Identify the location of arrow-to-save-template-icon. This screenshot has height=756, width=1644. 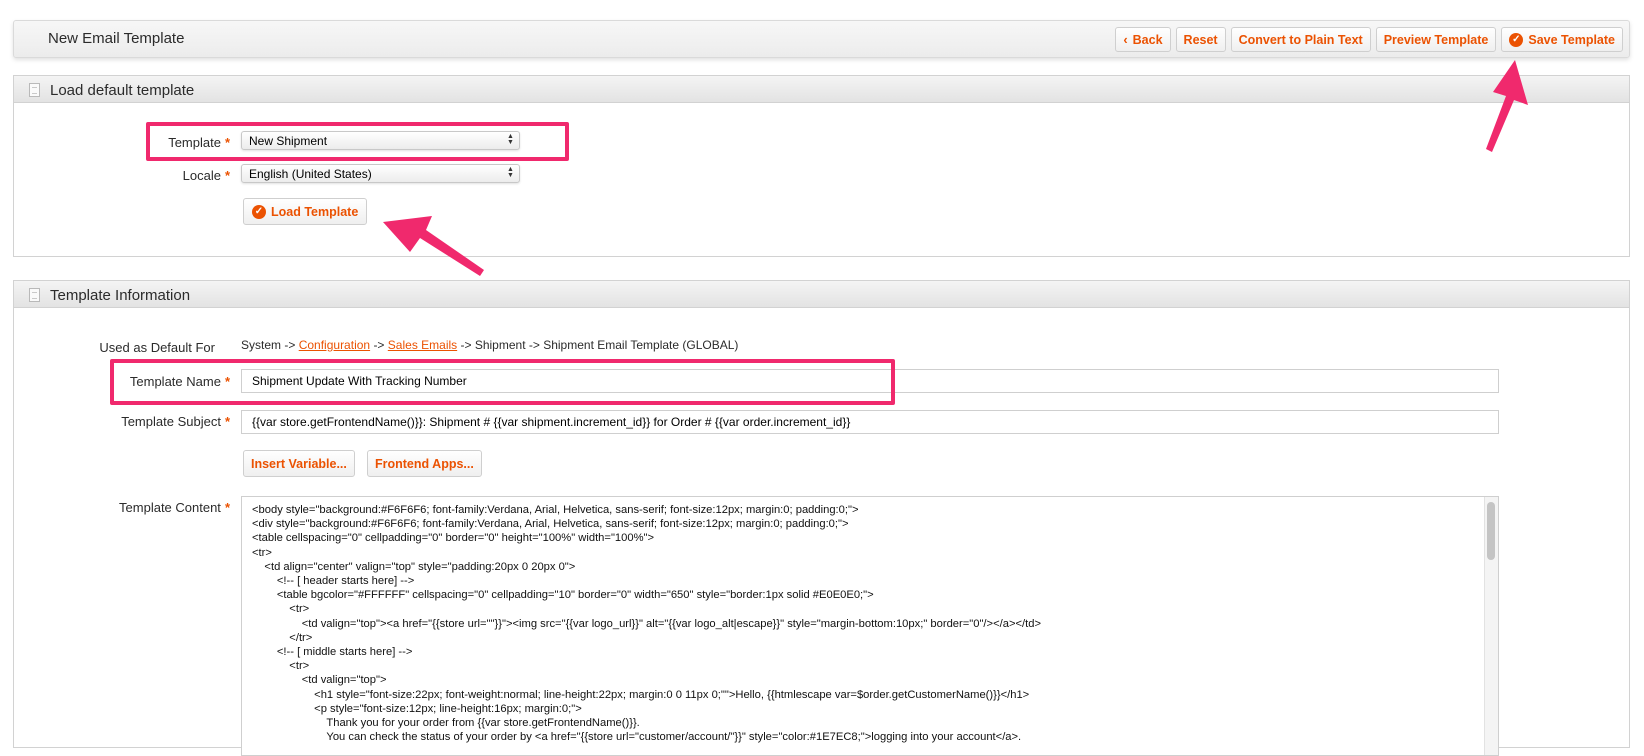
(1507, 106).